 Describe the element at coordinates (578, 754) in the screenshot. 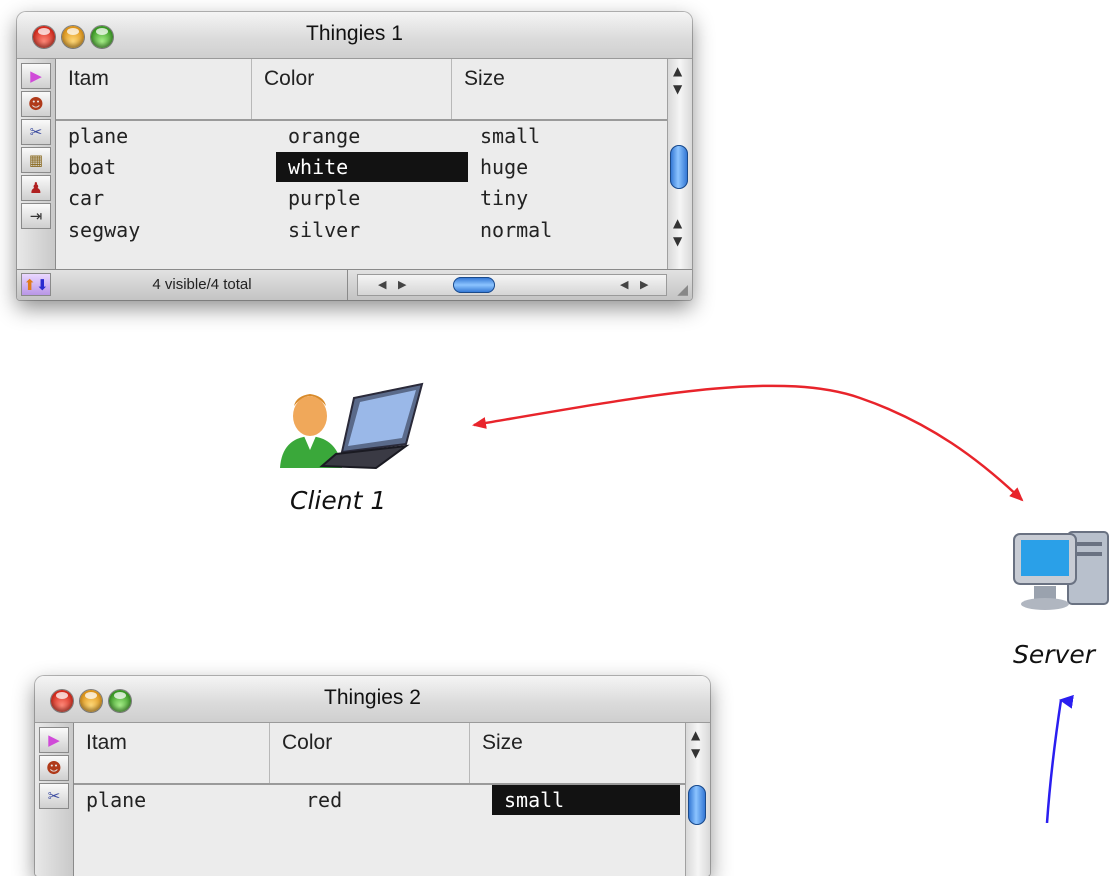

I see `column-header-size: Size` at that location.